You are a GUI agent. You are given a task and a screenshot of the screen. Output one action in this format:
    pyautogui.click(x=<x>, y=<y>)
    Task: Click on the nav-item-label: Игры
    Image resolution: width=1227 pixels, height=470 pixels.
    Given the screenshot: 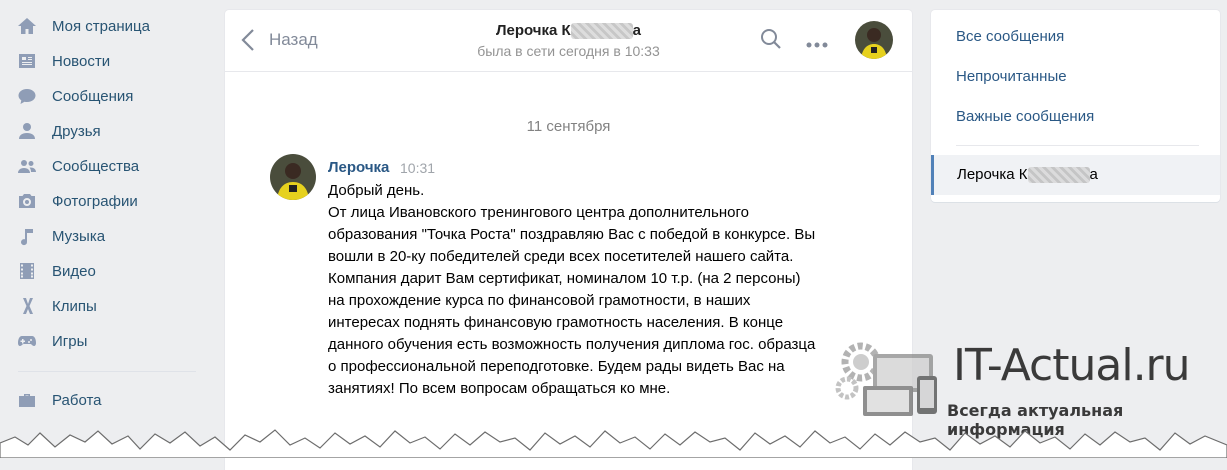 What is the action you would take?
    pyautogui.click(x=70, y=341)
    